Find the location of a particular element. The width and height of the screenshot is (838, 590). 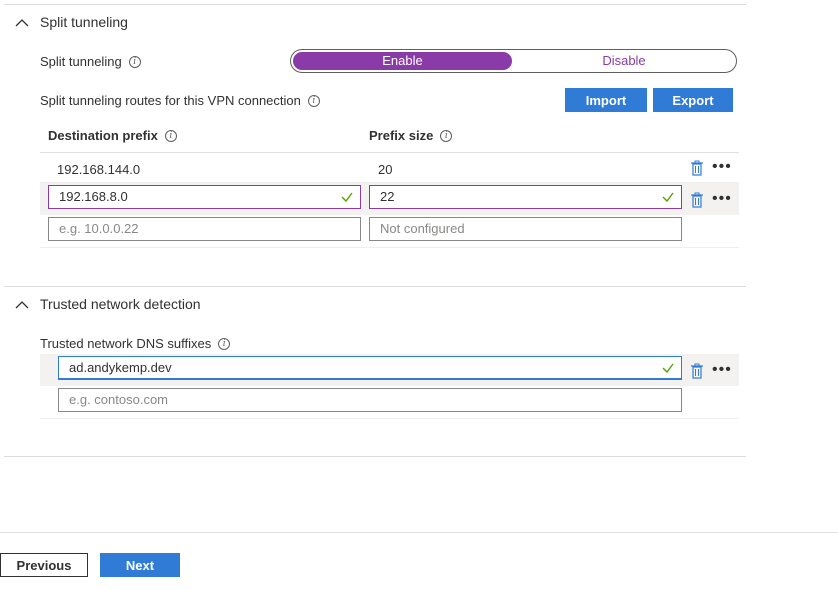

next-button: Next is located at coordinates (140, 565).